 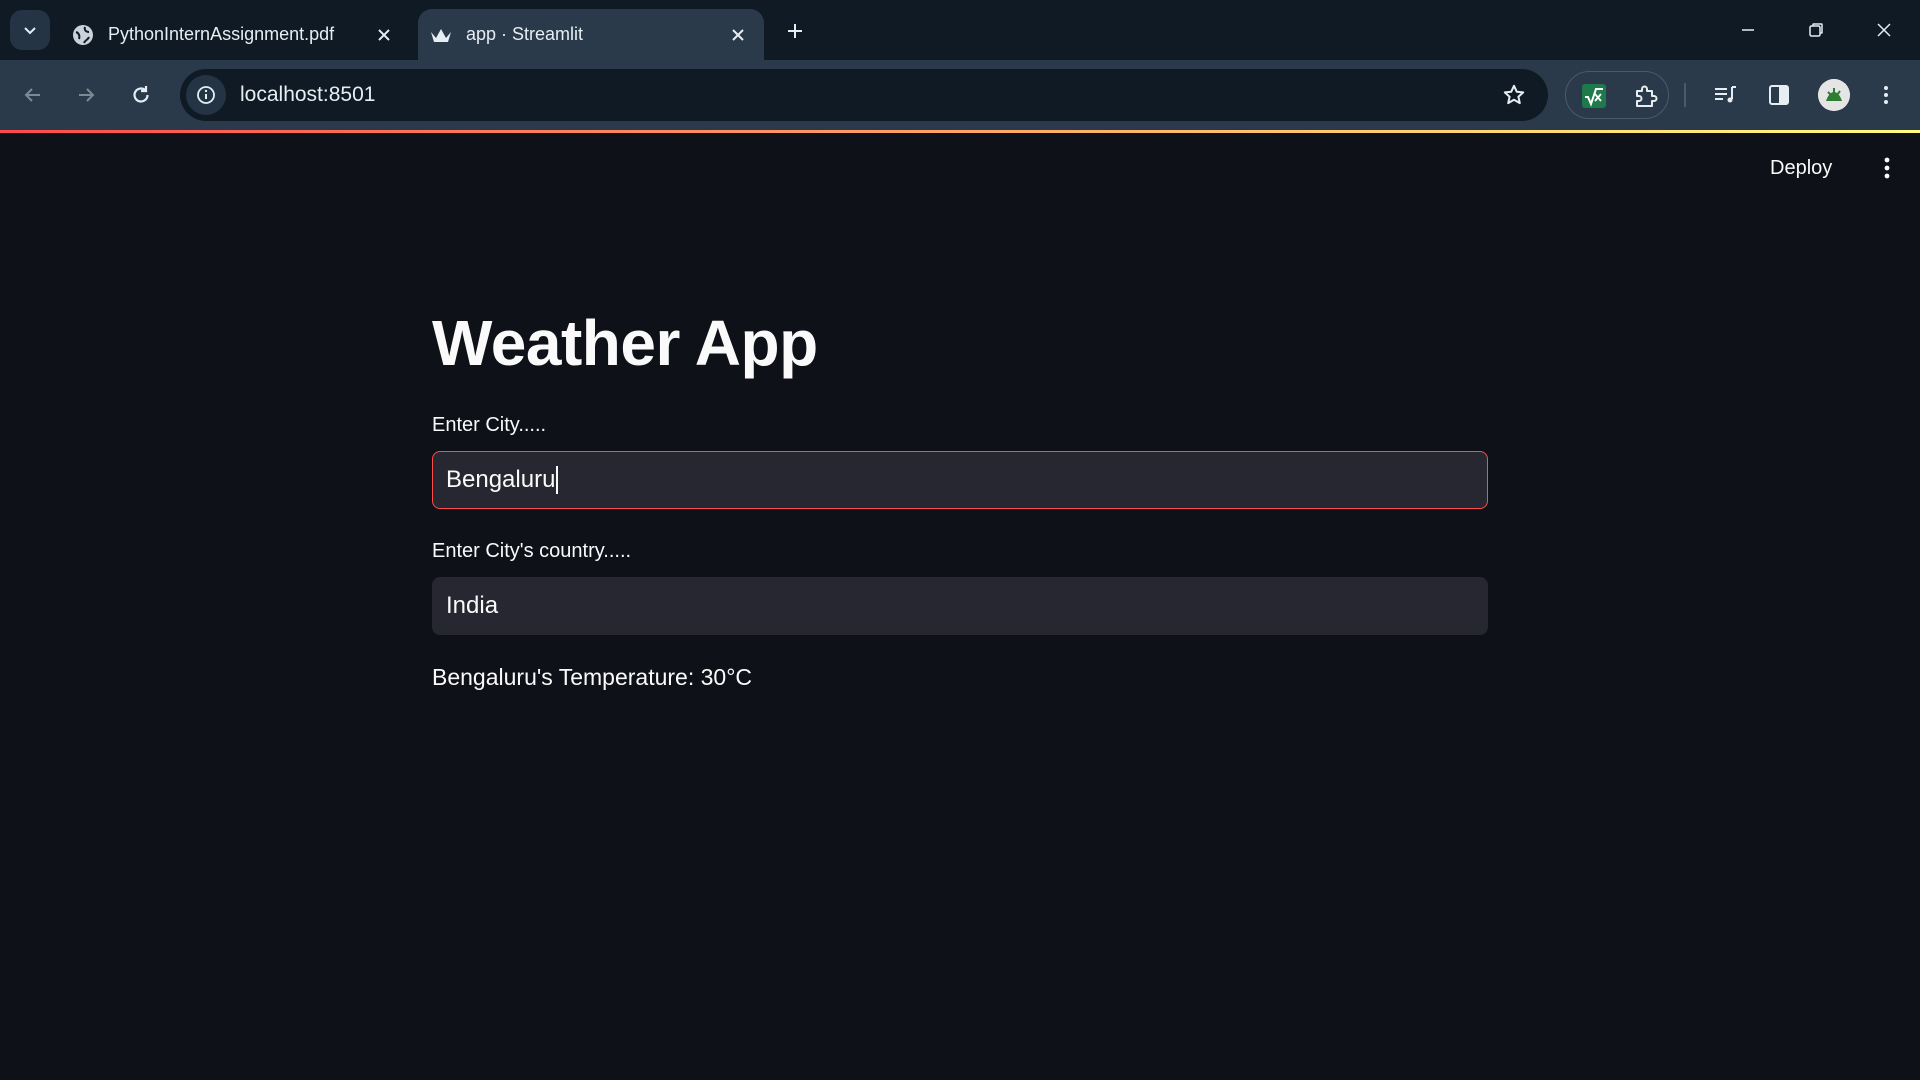 I want to click on close-window-button, so click(x=1884, y=30).